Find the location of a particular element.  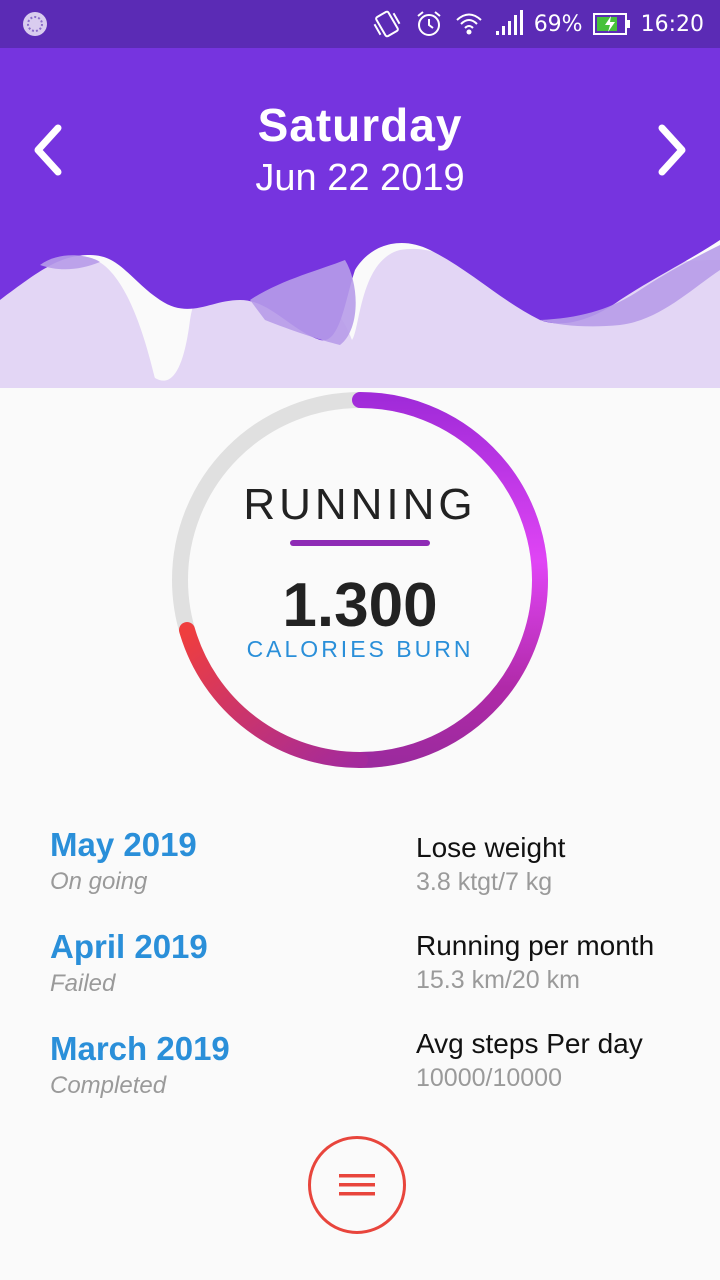

month-name: May 2019 is located at coordinates (123, 844).